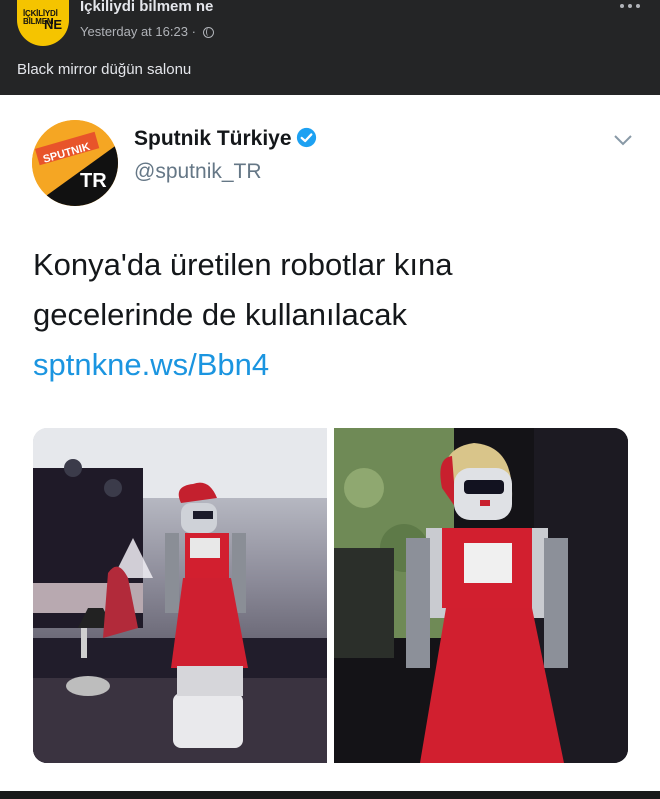 The height and width of the screenshot is (799, 660). Describe the element at coordinates (623, 140) in the screenshot. I see `chevron-down-icon` at that location.